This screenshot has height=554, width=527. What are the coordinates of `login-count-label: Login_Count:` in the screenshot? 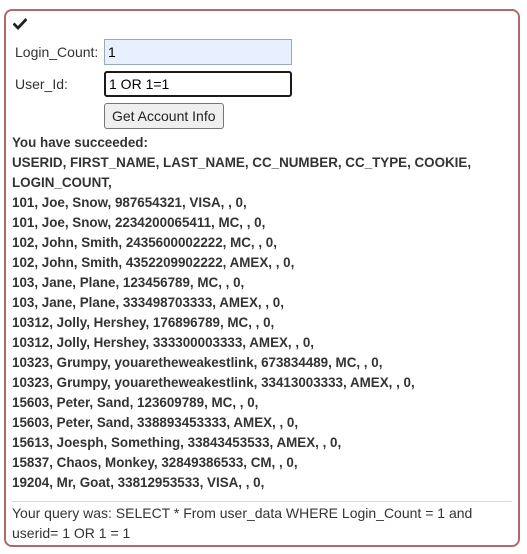 It's located at (57, 52).